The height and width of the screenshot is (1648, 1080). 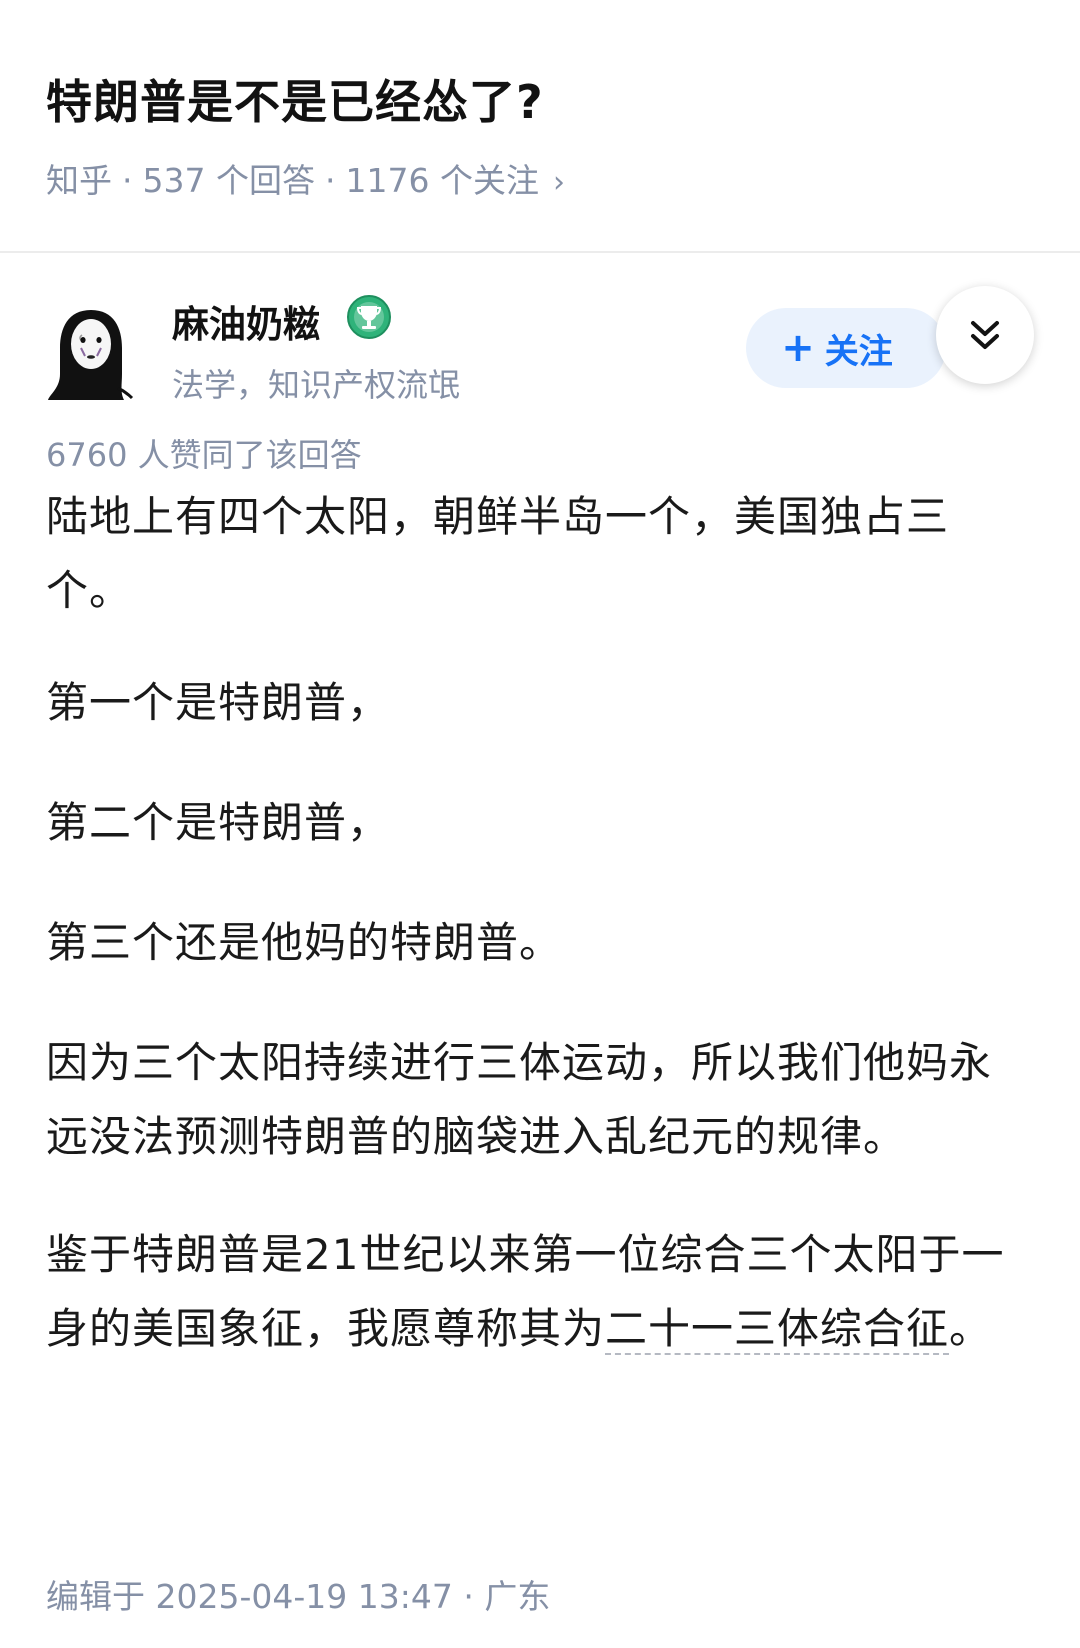 I want to click on no-face-avatar-icon, so click(x=91, y=355).